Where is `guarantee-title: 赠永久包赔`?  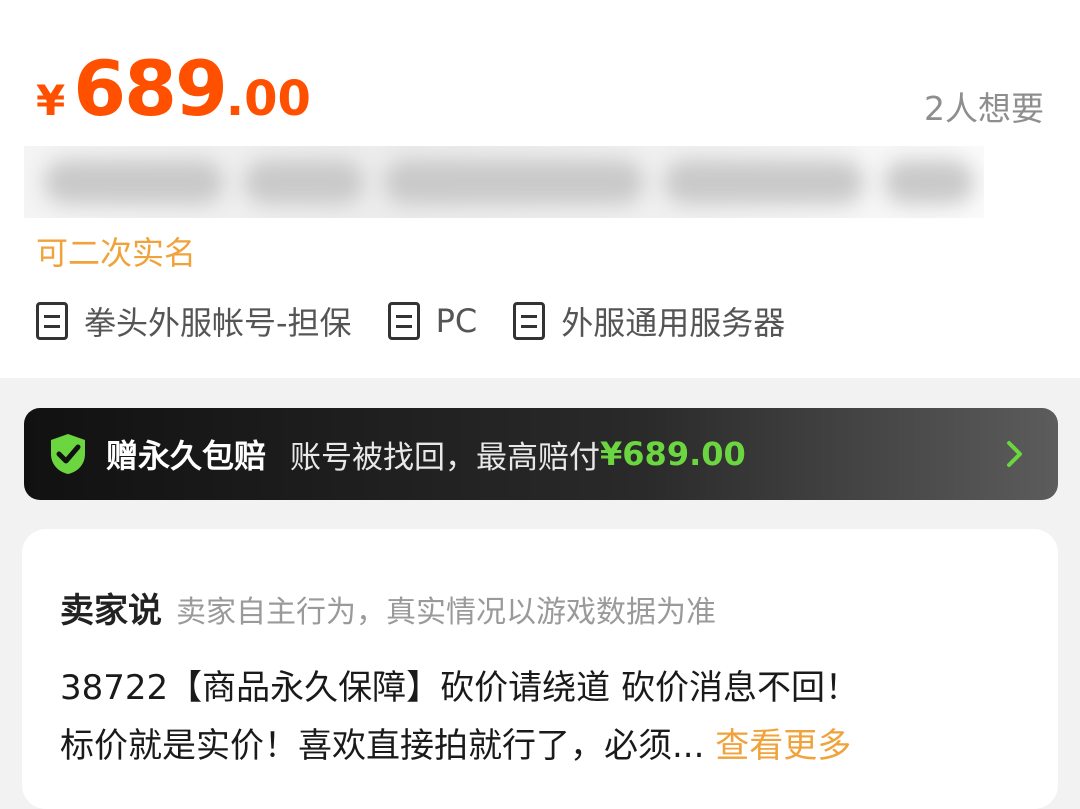
guarantee-title: 赠永久包赔 is located at coordinates (186, 456).